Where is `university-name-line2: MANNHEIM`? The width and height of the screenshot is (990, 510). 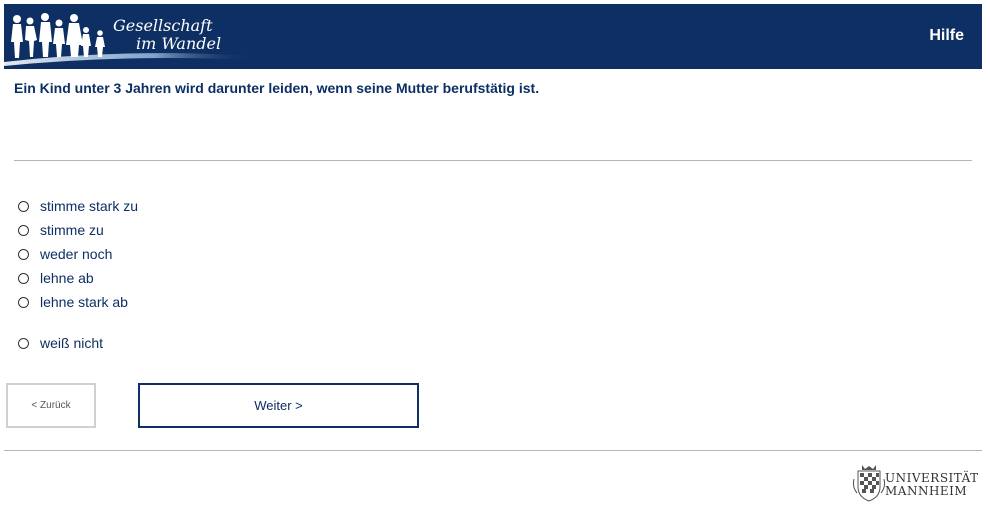 university-name-line2: MANNHEIM is located at coordinates (926, 491).